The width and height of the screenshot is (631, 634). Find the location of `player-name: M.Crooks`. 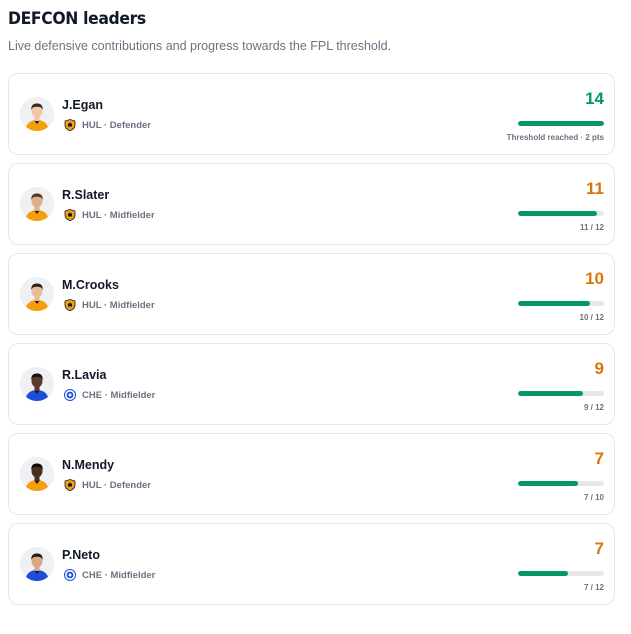

player-name: M.Crooks is located at coordinates (90, 285).